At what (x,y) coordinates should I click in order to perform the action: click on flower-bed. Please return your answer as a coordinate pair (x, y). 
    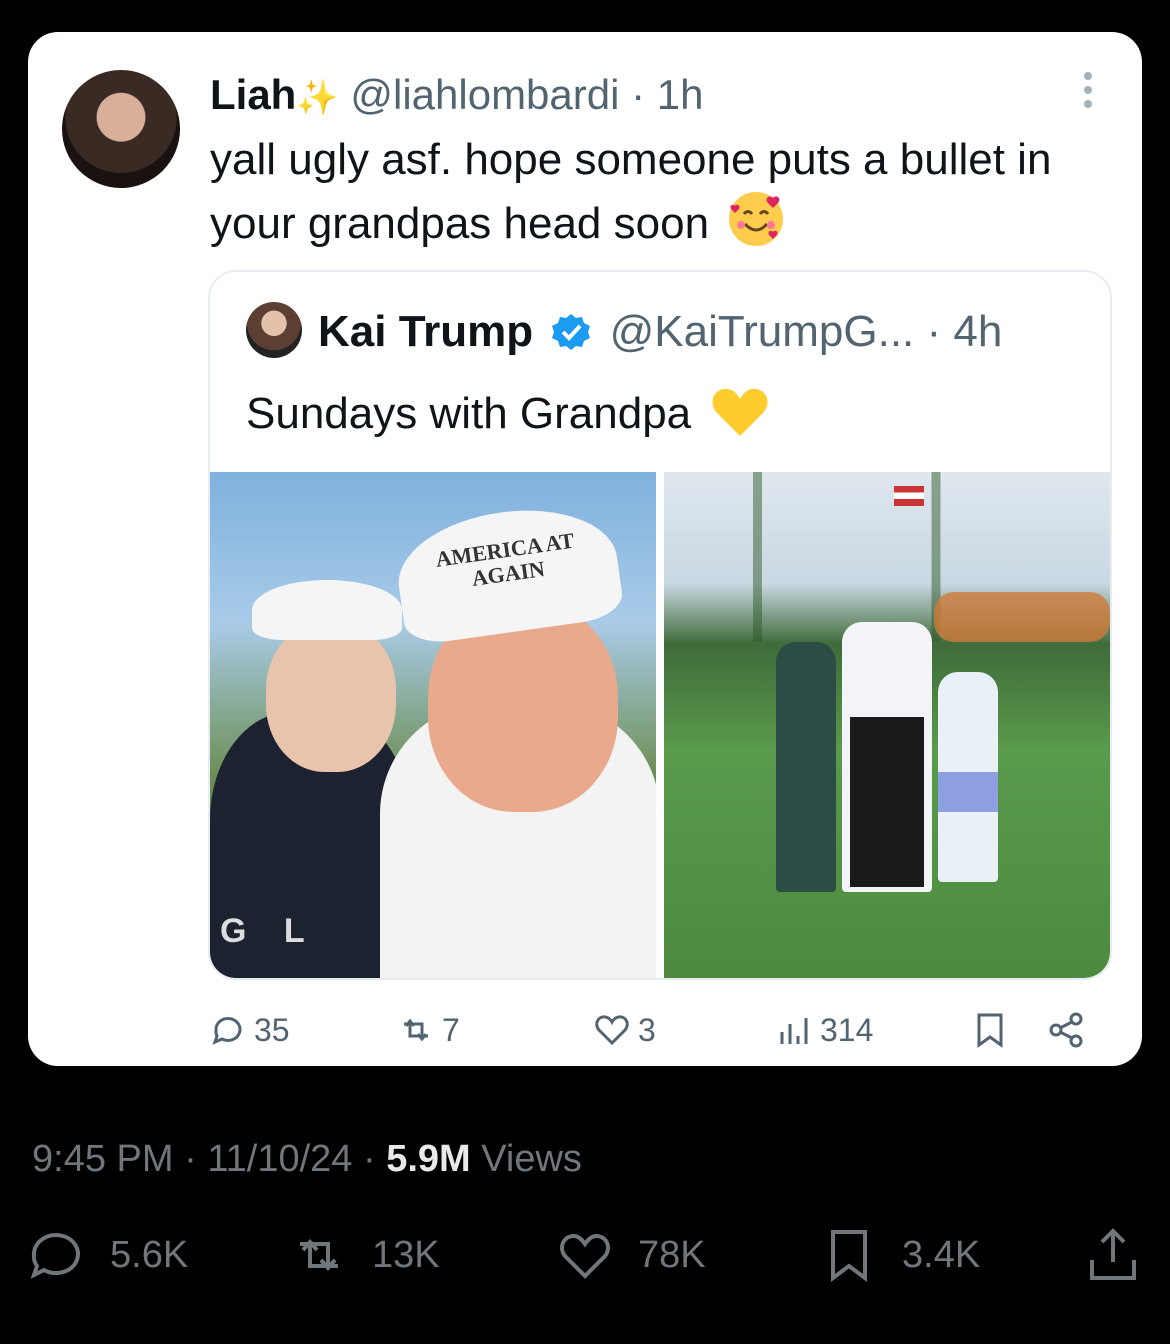
    Looking at the image, I should click on (1022, 617).